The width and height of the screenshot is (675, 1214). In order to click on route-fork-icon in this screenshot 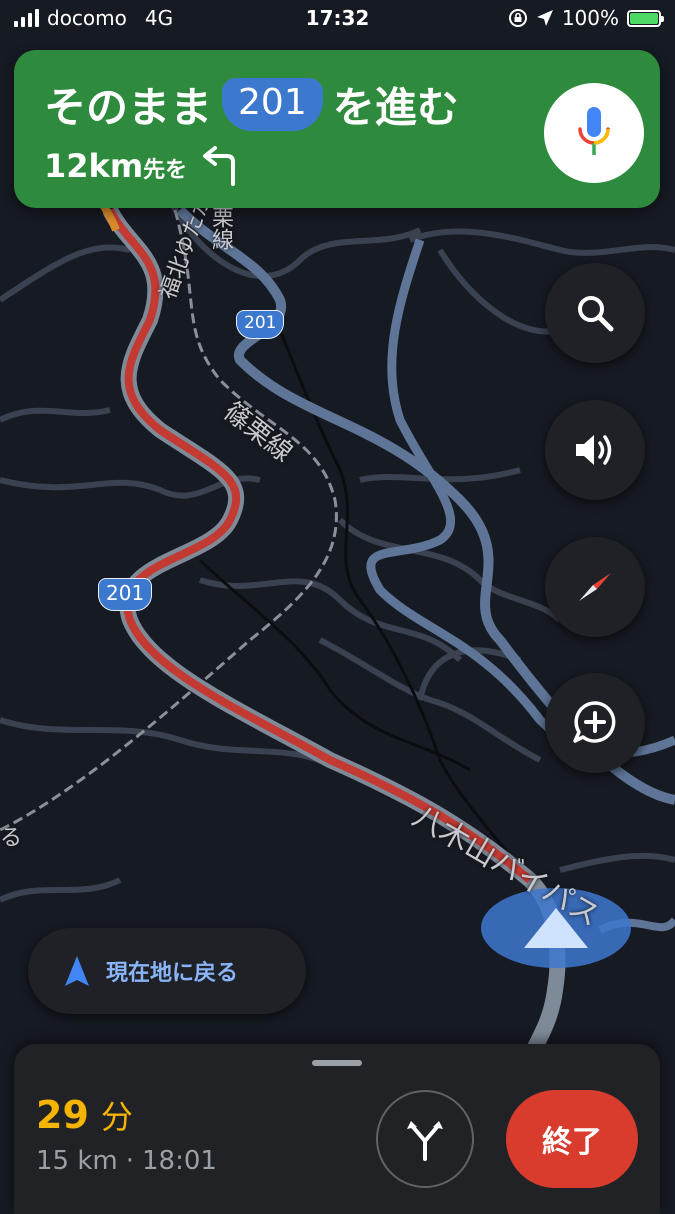, I will do `click(425, 1141)`.